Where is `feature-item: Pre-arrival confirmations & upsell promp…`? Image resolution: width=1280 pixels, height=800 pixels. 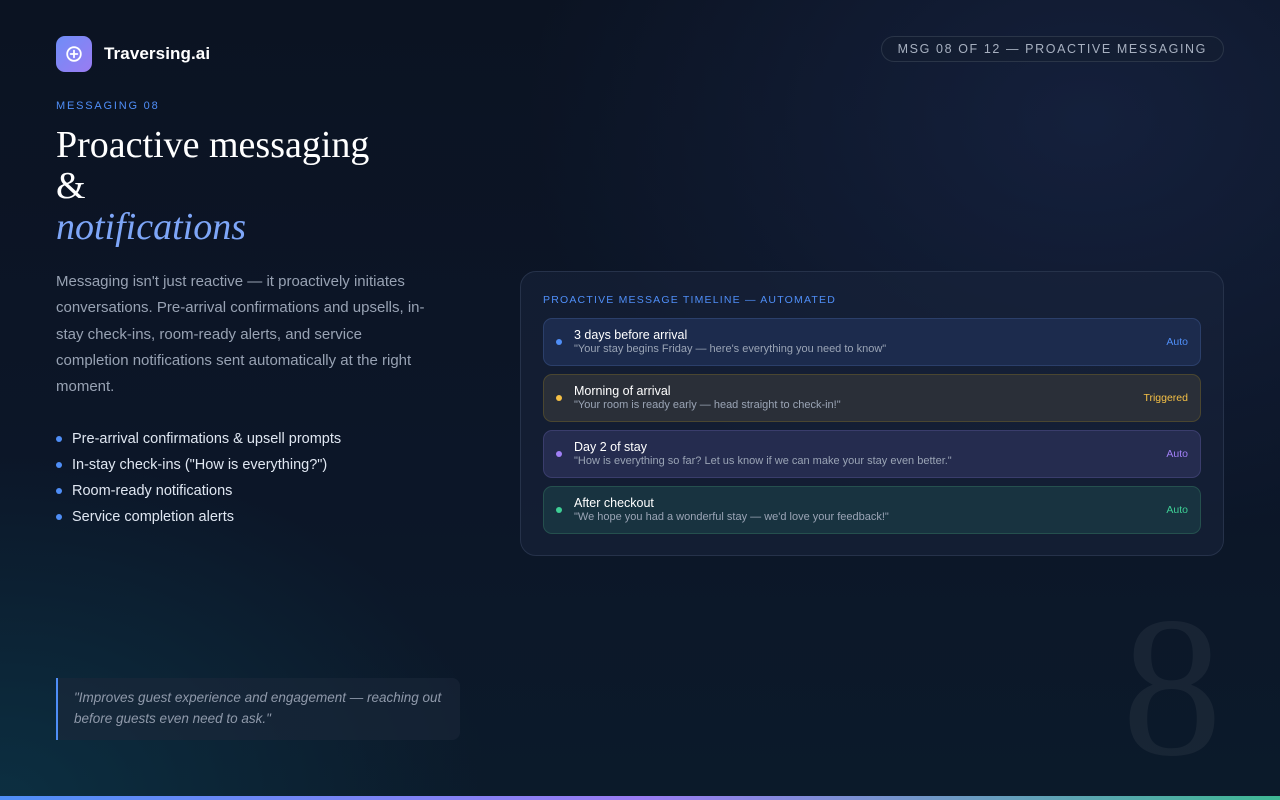 feature-item: Pre-arrival confirmations & upsell promp… is located at coordinates (198, 439).